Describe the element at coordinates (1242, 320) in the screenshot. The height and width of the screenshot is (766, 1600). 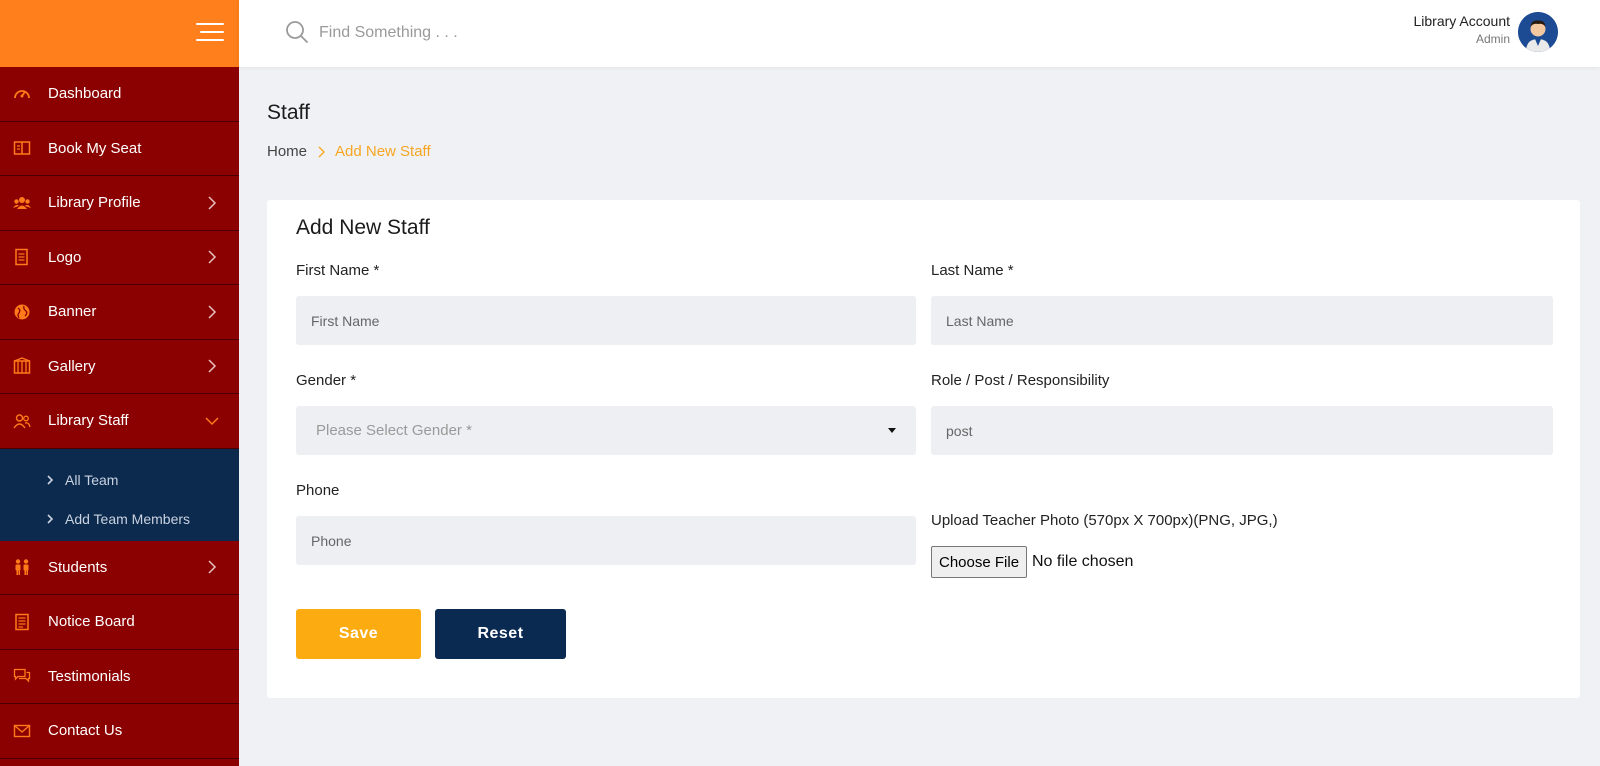
I see `last-name-field` at that location.